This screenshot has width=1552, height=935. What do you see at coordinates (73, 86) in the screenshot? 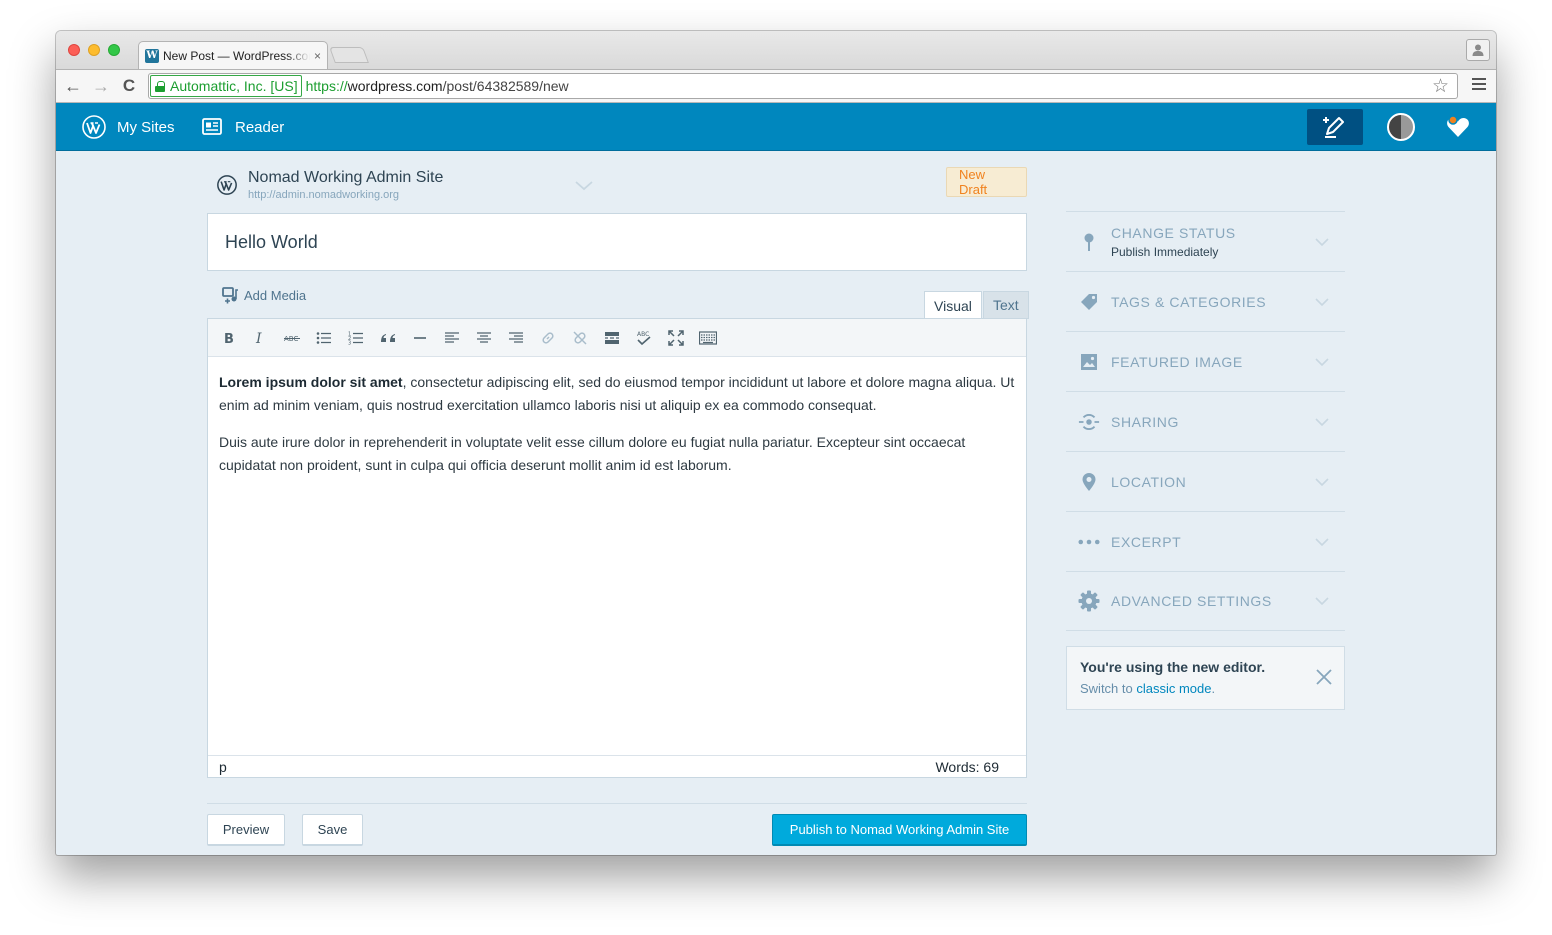
I see `back-icon: ←` at bounding box center [73, 86].